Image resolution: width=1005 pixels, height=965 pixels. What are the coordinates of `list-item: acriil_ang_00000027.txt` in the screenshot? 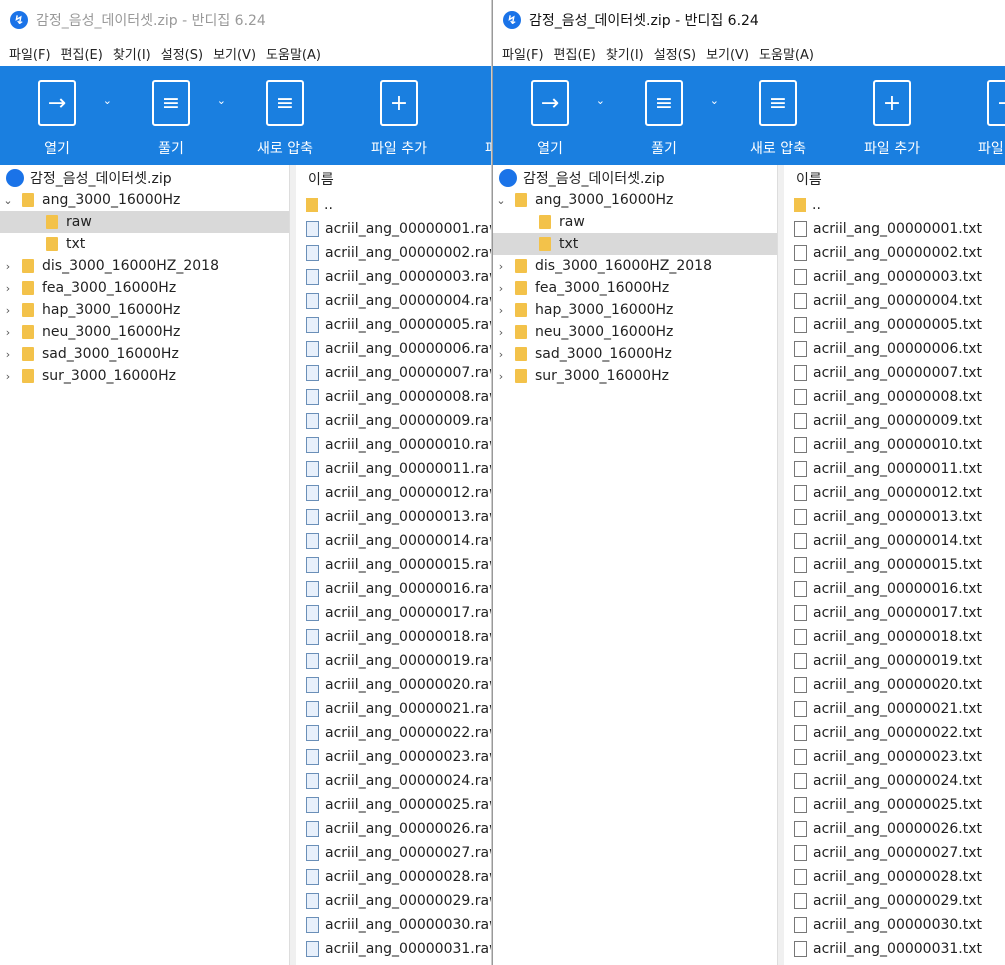 It's located at (898, 853).